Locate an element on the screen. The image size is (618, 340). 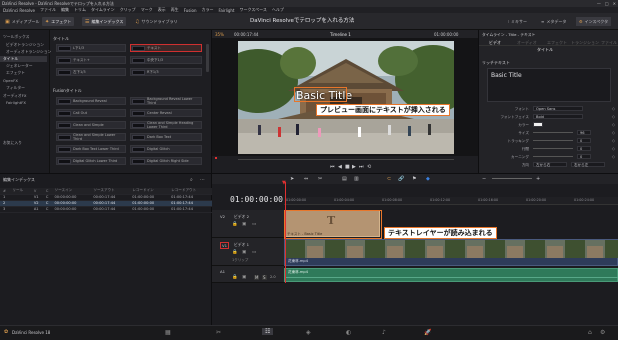
title-item: 中央下1/3 is located at coordinates (166, 60).